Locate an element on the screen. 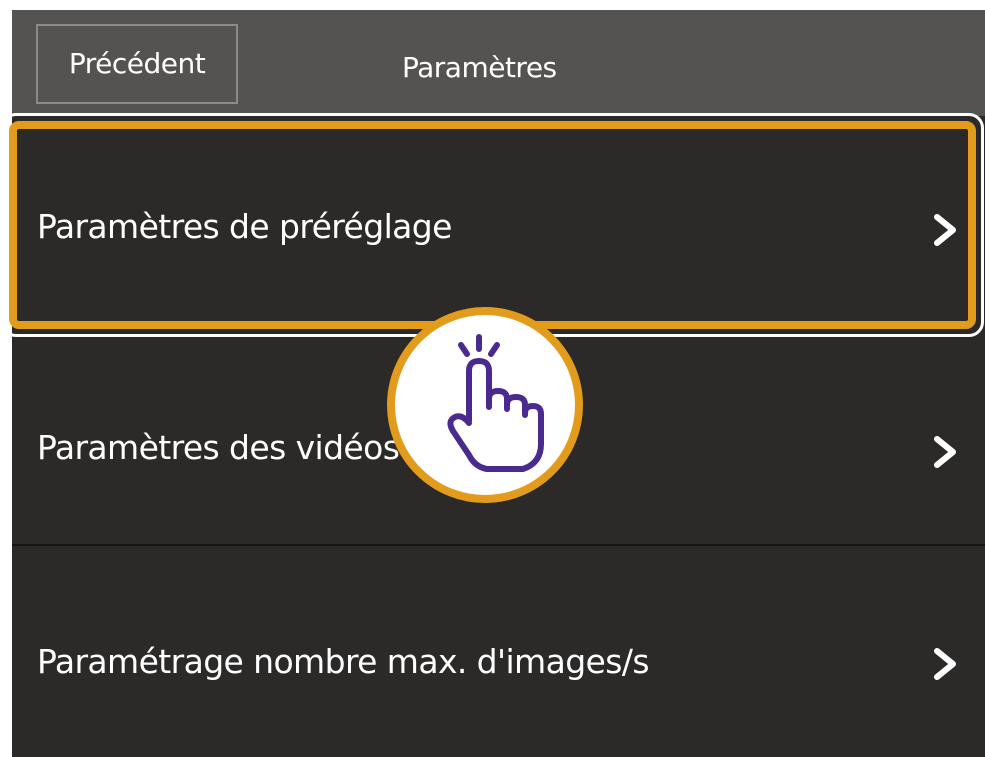  tap-finger-icon is located at coordinates (495, 403).